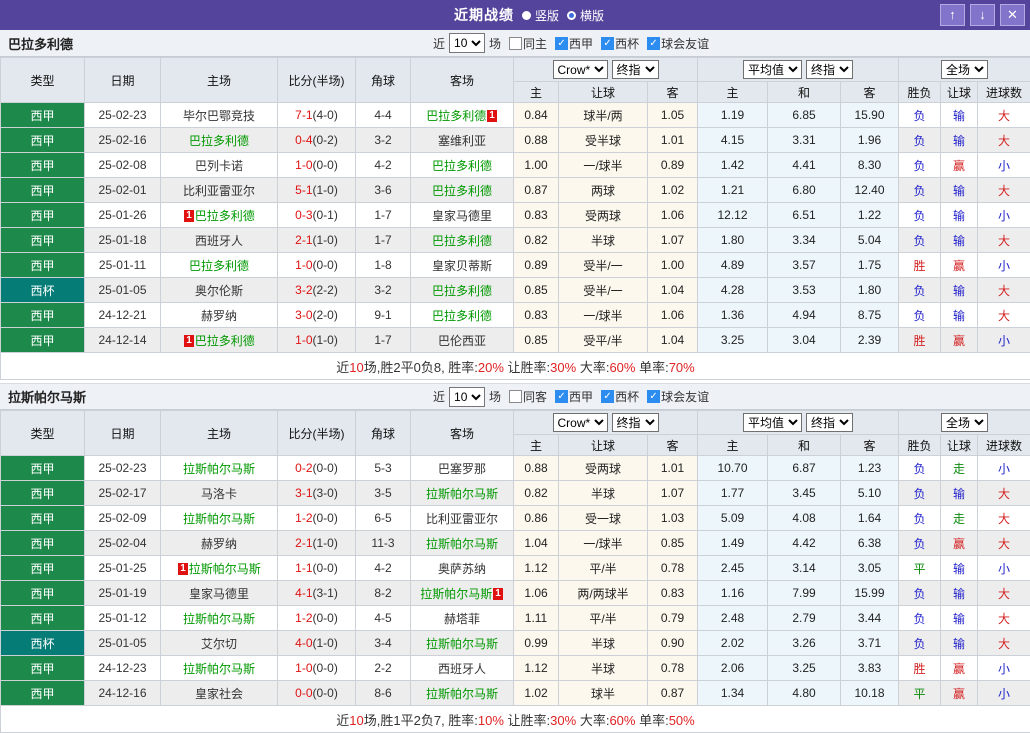  What do you see at coordinates (462, 141) in the screenshot?
I see `away-team-name: 塞维利亚` at bounding box center [462, 141].